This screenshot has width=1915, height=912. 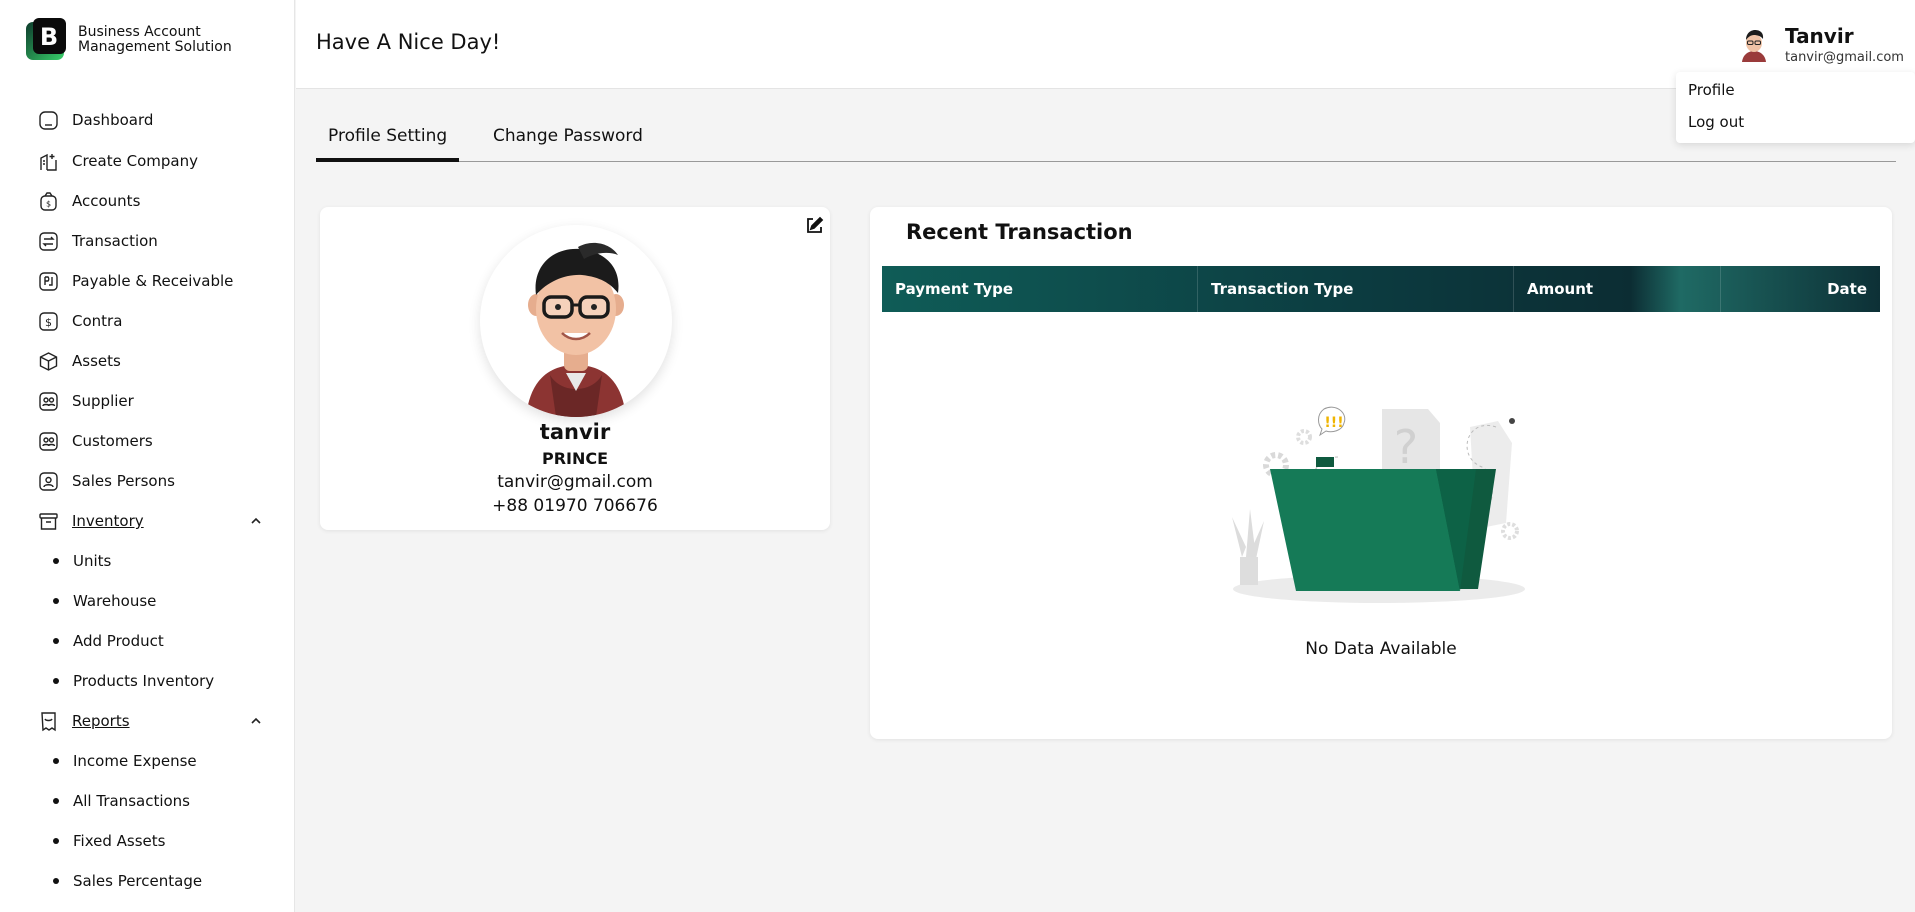 I want to click on profile-avatar, so click(x=576, y=321).